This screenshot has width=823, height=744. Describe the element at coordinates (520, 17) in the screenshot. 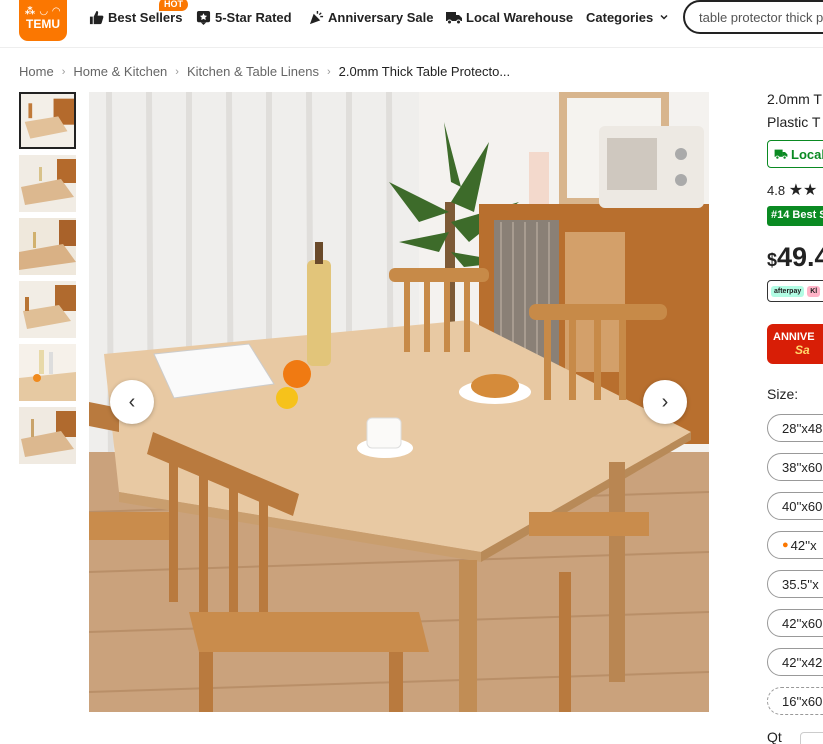

I see `nav-label: Local Warehouse` at that location.